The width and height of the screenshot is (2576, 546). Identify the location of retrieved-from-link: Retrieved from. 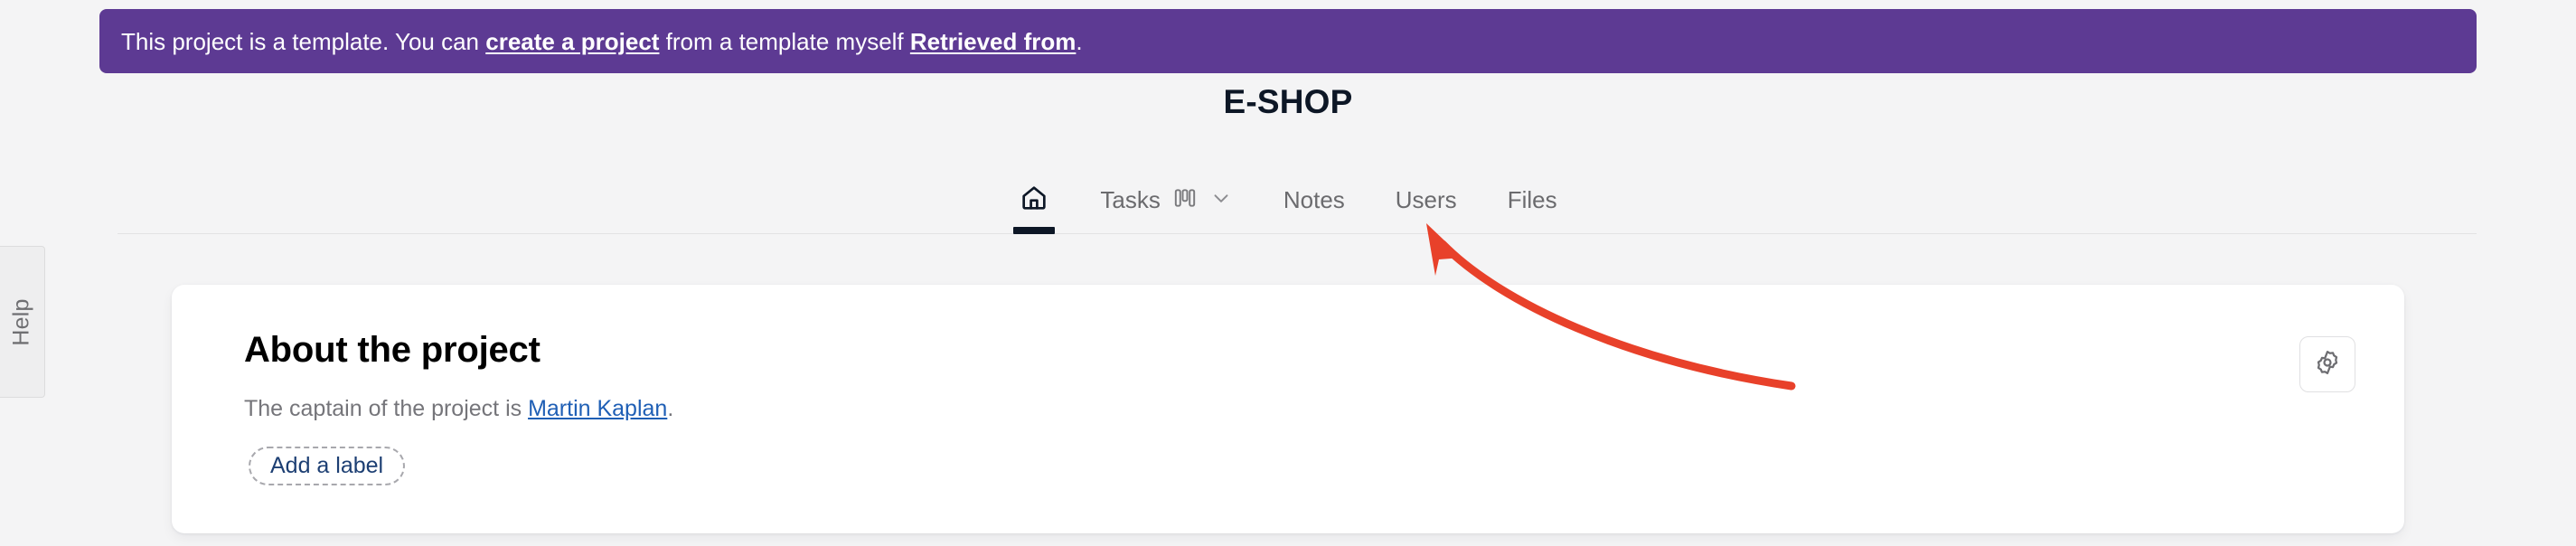
(993, 41).